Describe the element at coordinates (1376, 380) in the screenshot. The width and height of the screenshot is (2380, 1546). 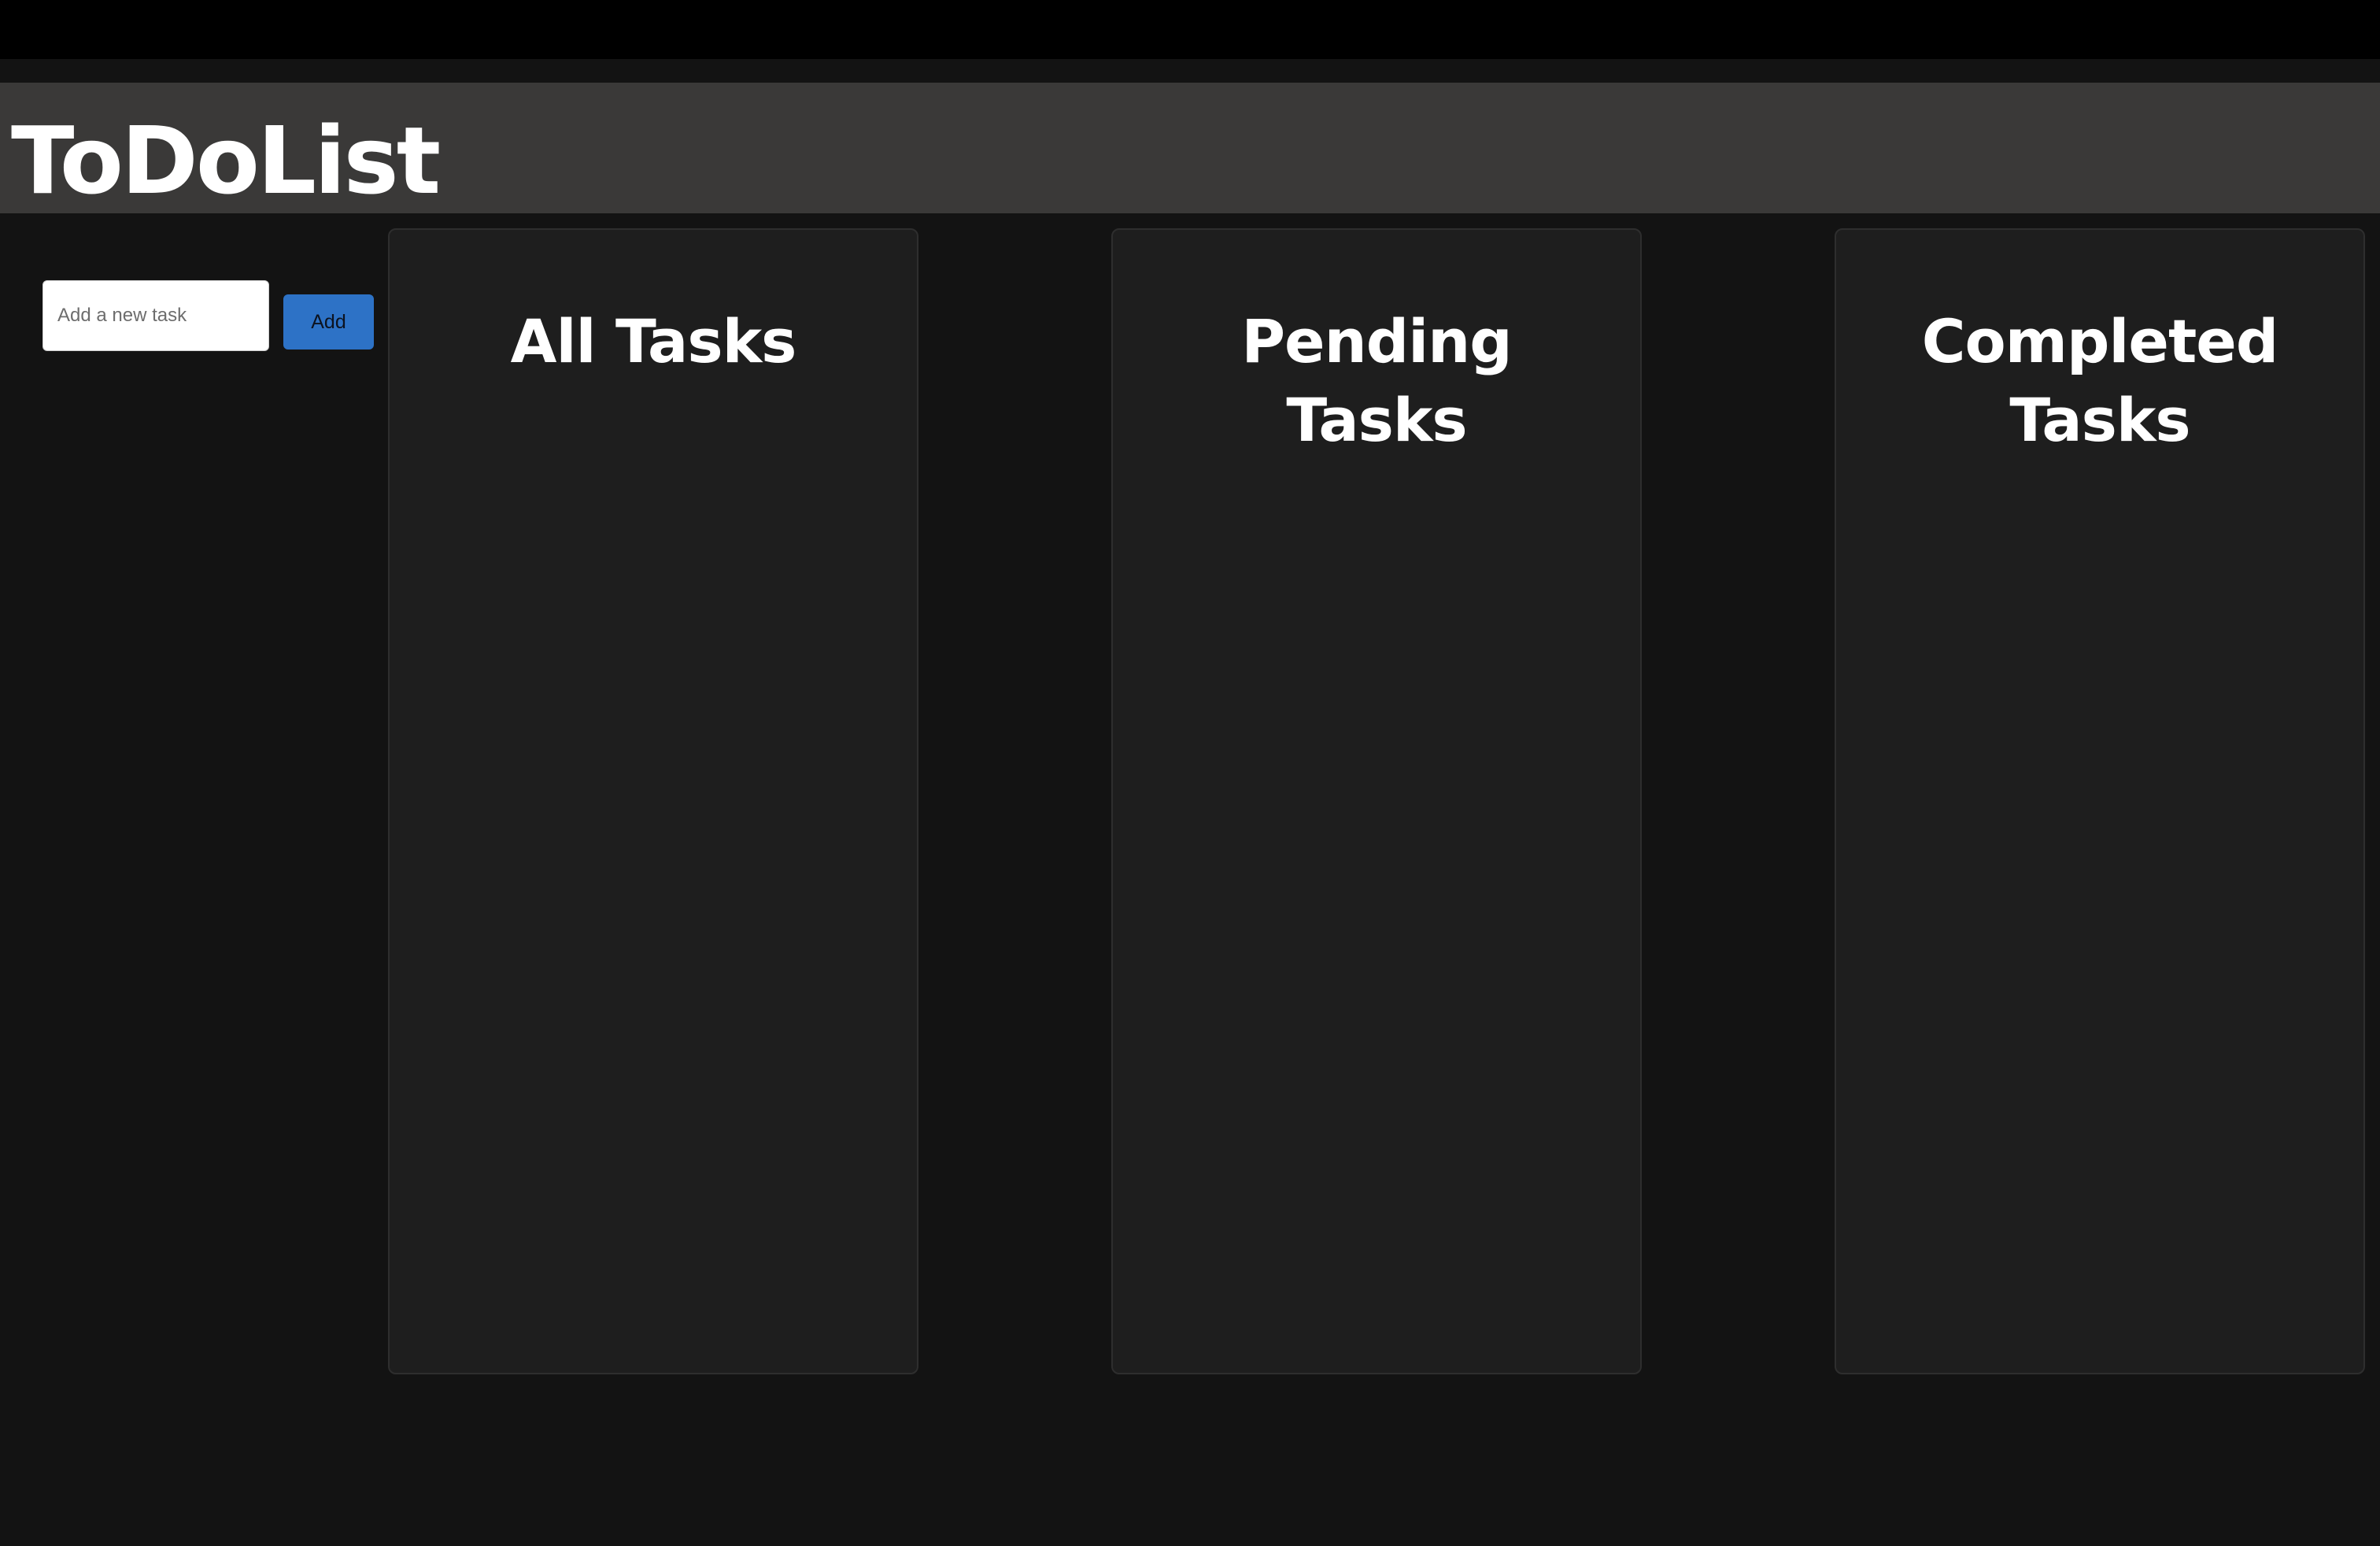
I see `pending-tasks-title: Pending Tasks` at that location.